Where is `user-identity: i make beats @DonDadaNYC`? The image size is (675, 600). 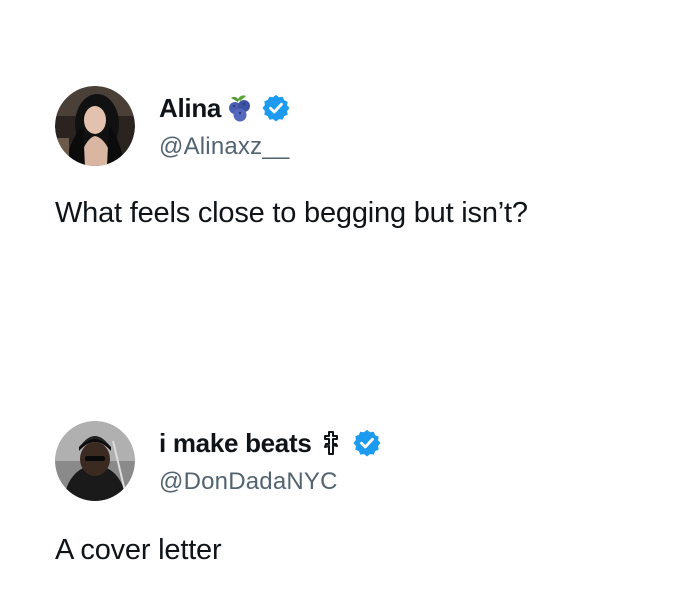 user-identity: i make beats @DonDadaNYC is located at coordinates (270, 461).